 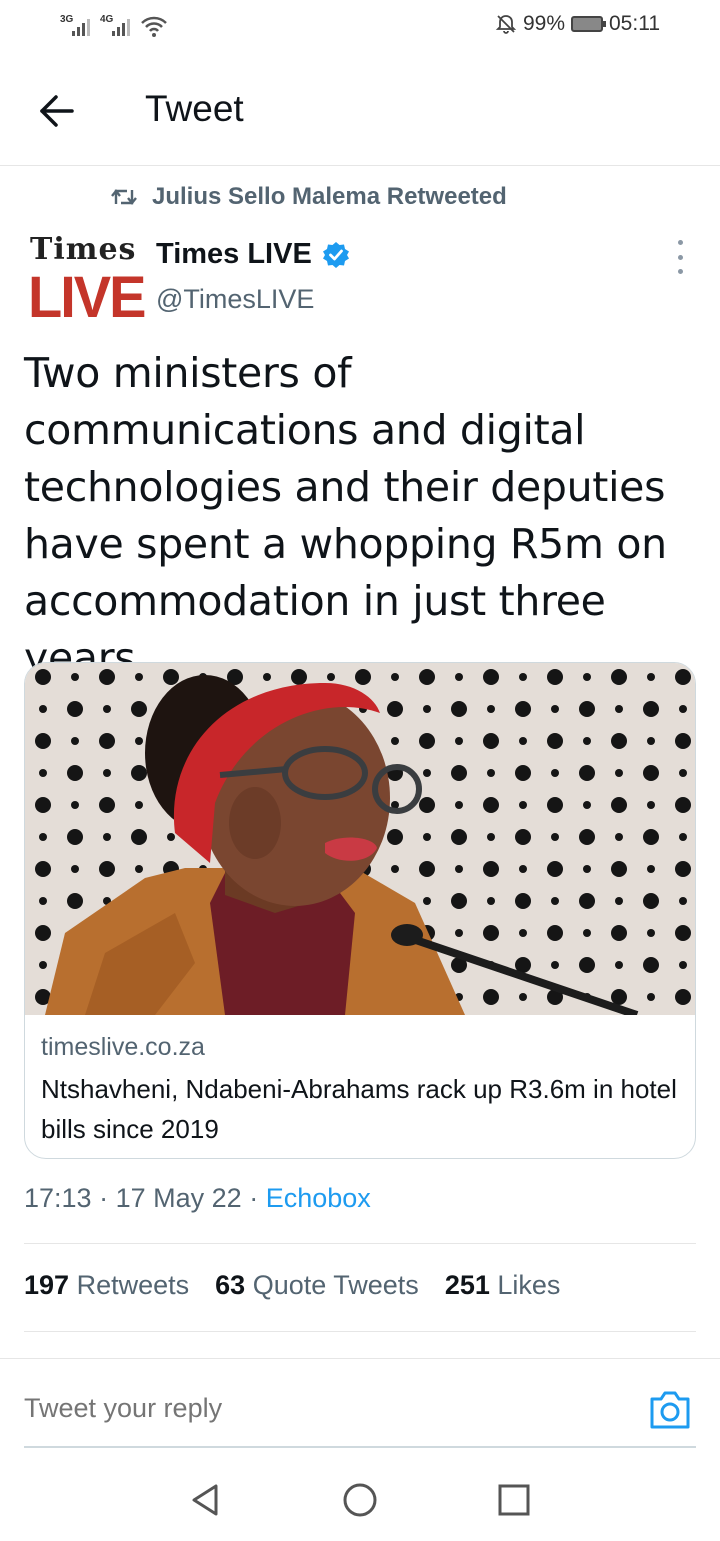 What do you see at coordinates (235, 299) in the screenshot?
I see `author-handle: @TimesLIVE` at bounding box center [235, 299].